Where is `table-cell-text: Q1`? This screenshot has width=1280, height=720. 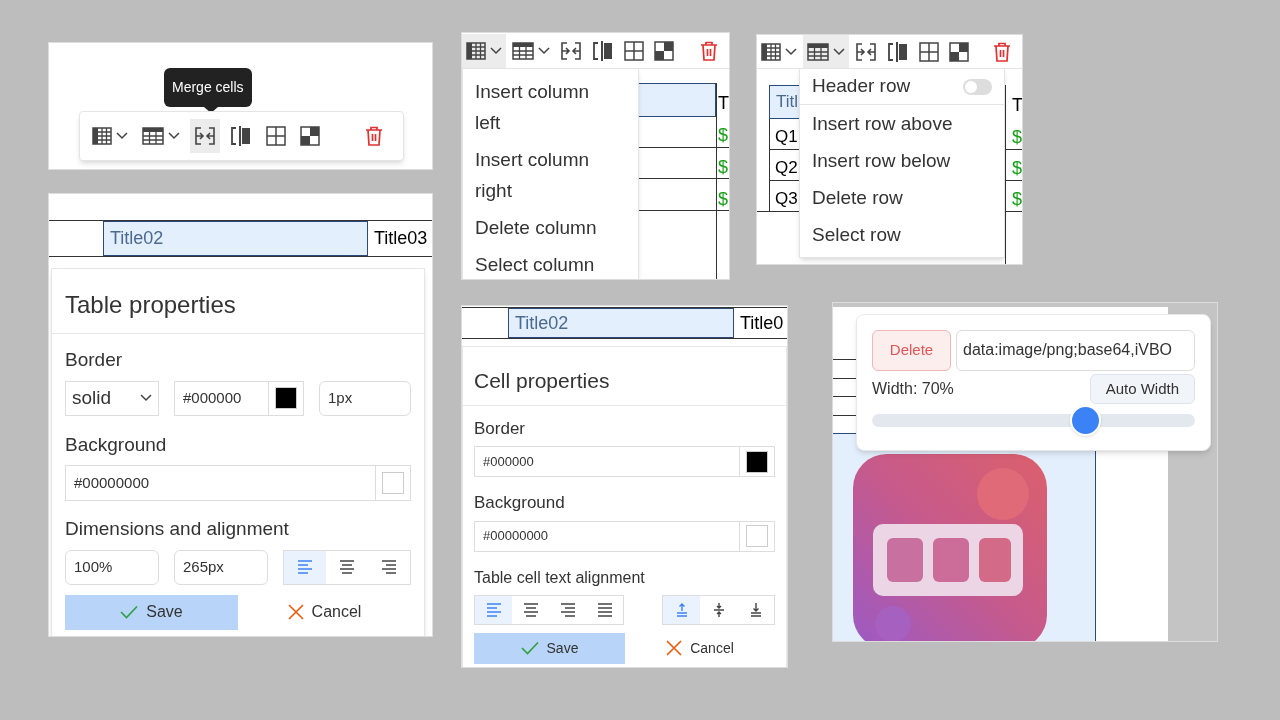 table-cell-text: Q1 is located at coordinates (786, 137).